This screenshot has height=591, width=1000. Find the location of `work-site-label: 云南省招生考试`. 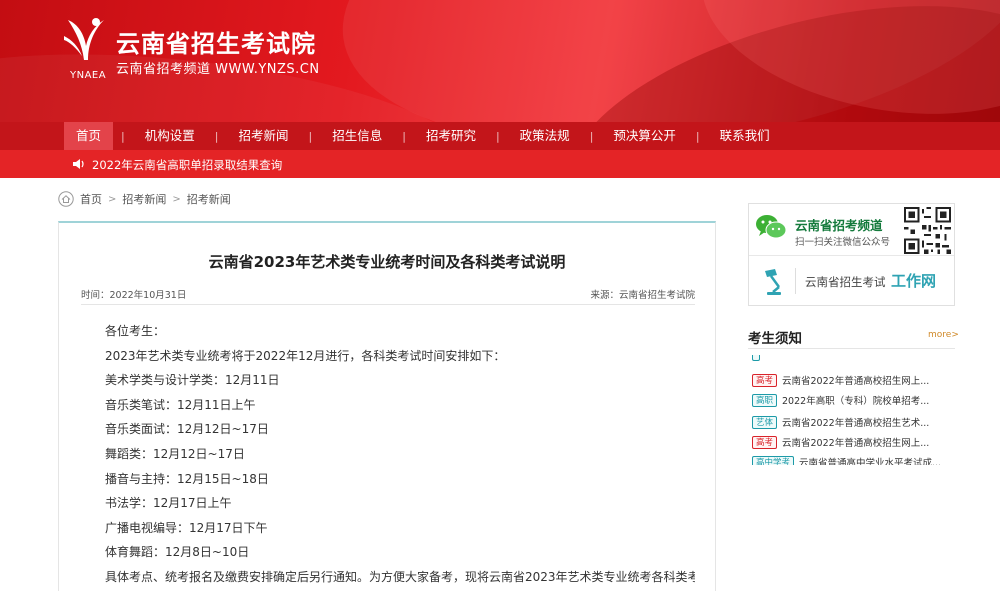

work-site-label: 云南省招生考试 is located at coordinates (845, 282).